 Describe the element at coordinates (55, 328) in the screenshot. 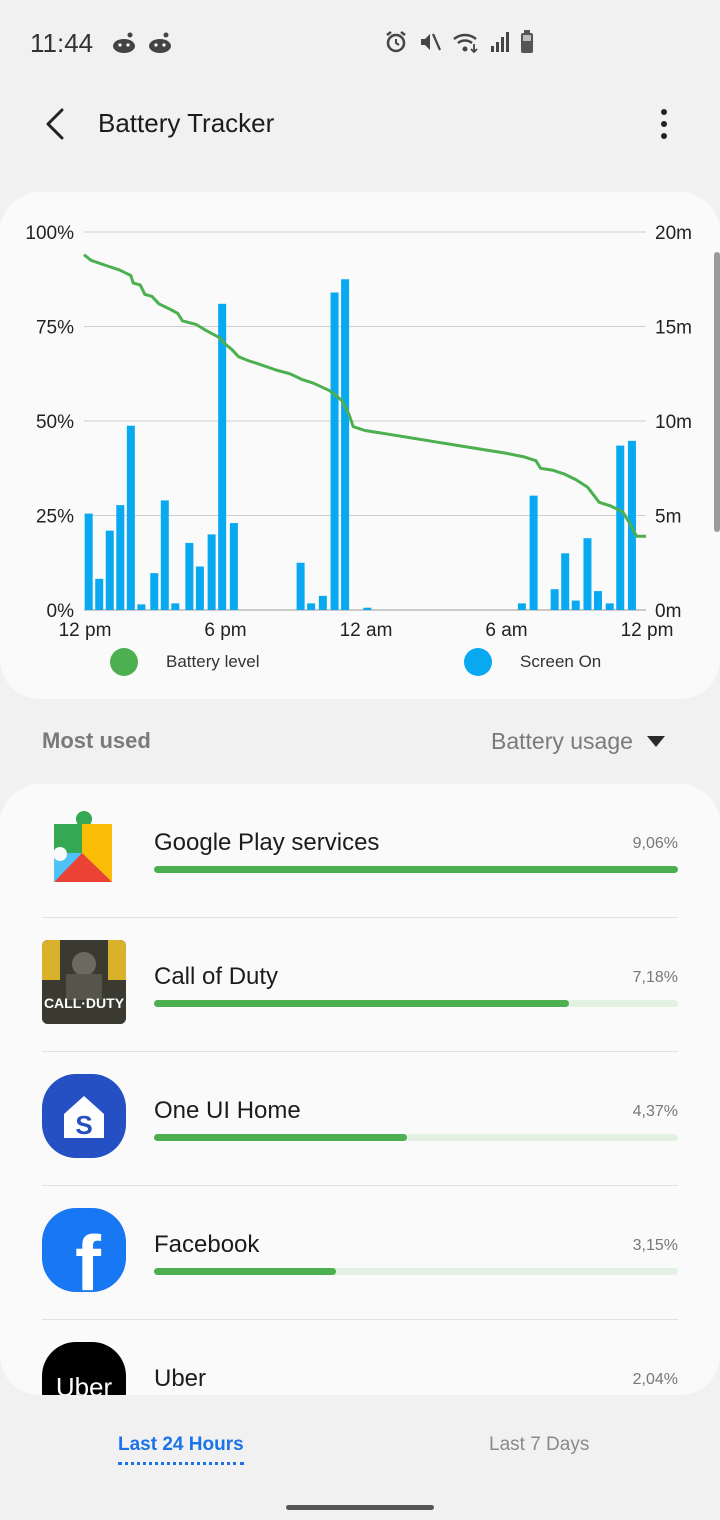

I see `y-left-tick-label: 75%` at that location.